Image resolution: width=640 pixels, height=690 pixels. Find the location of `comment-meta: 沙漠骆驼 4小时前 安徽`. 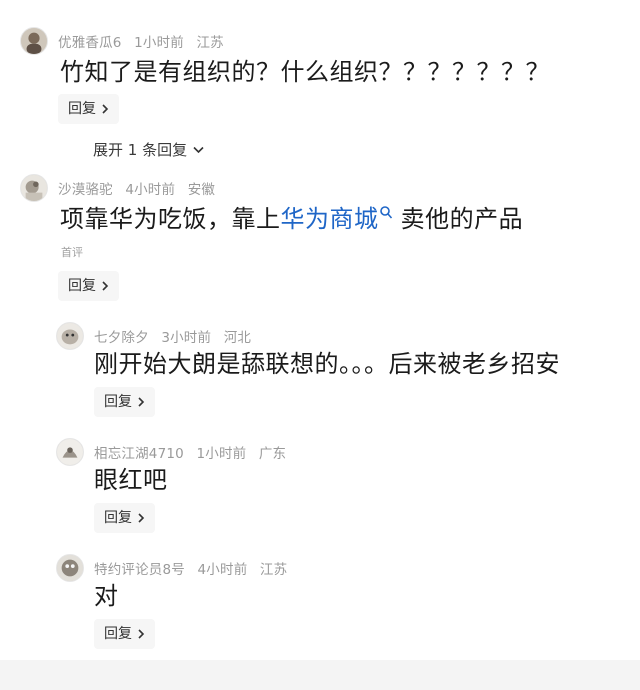

comment-meta: 沙漠骆驼 4小时前 安徽 is located at coordinates (136, 188).